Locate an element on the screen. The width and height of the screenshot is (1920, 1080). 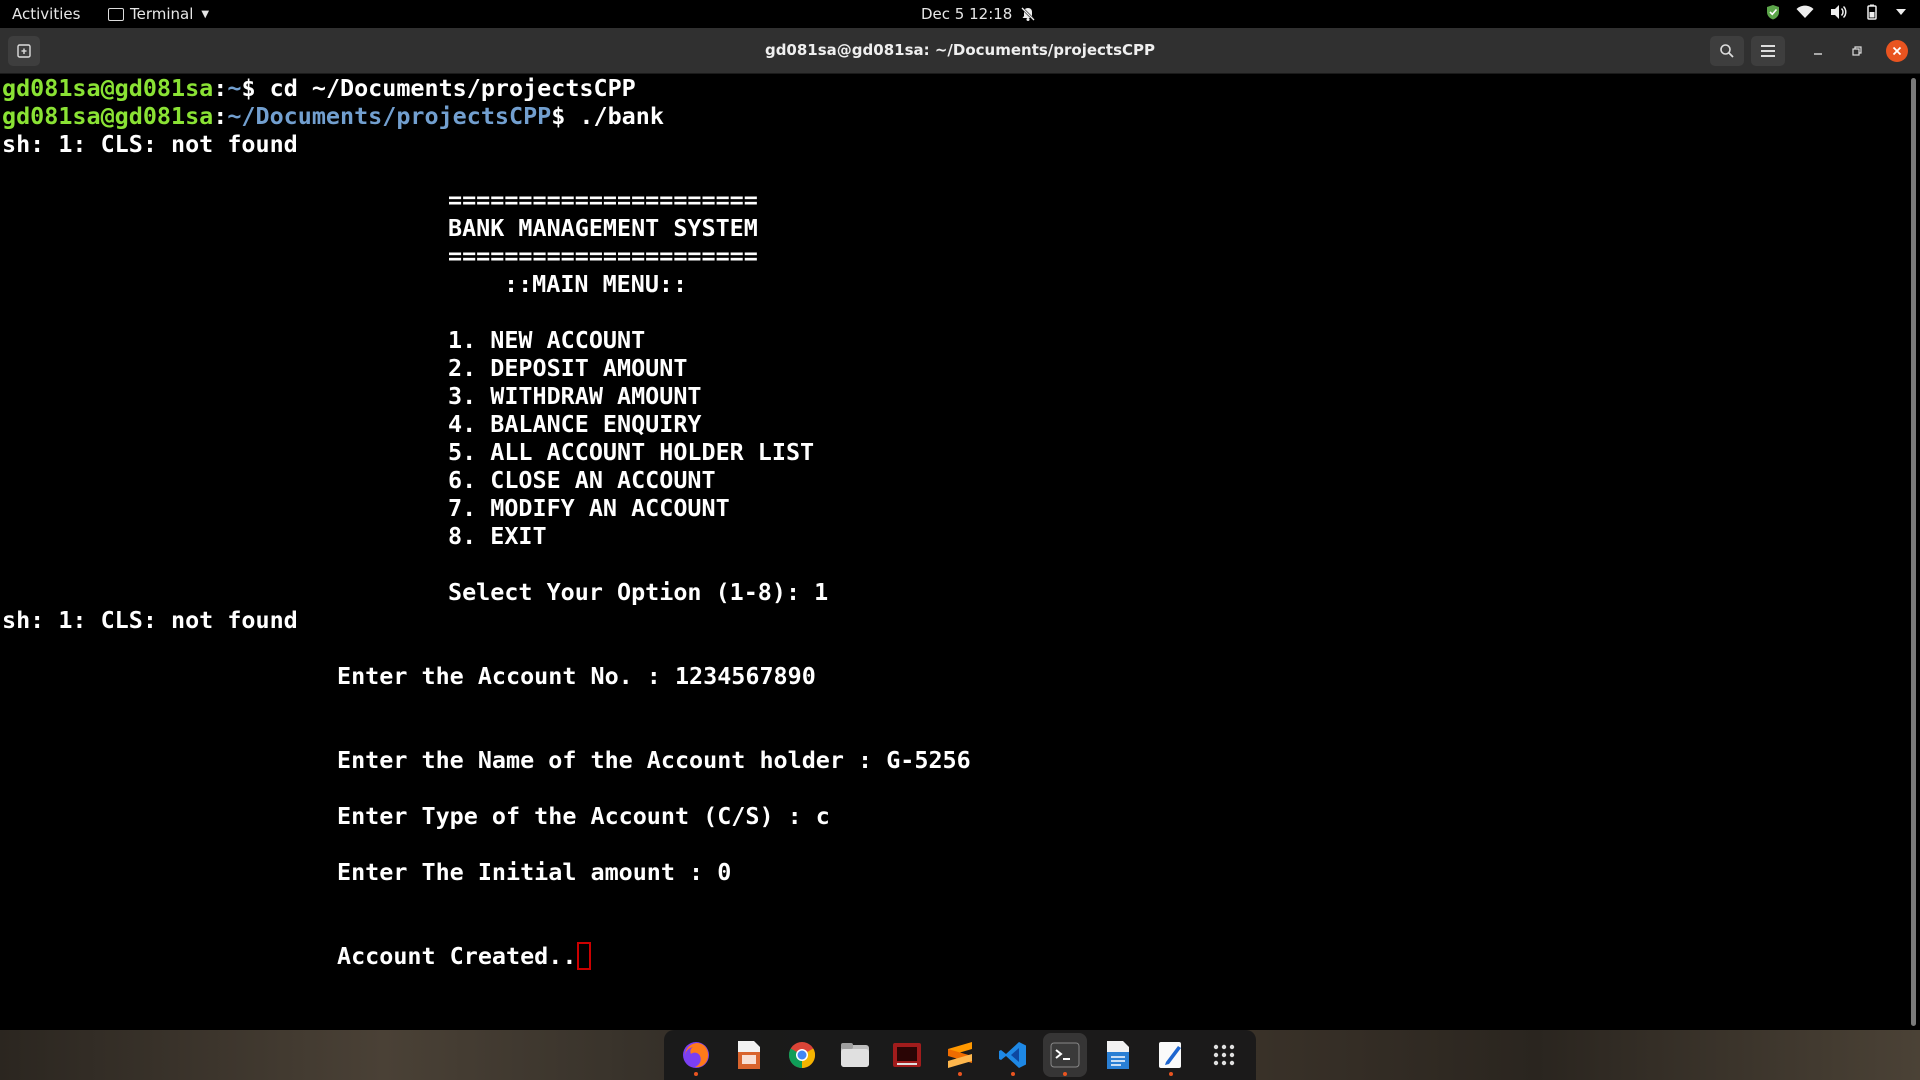
prompt-path: ~ is located at coordinates (234, 88).